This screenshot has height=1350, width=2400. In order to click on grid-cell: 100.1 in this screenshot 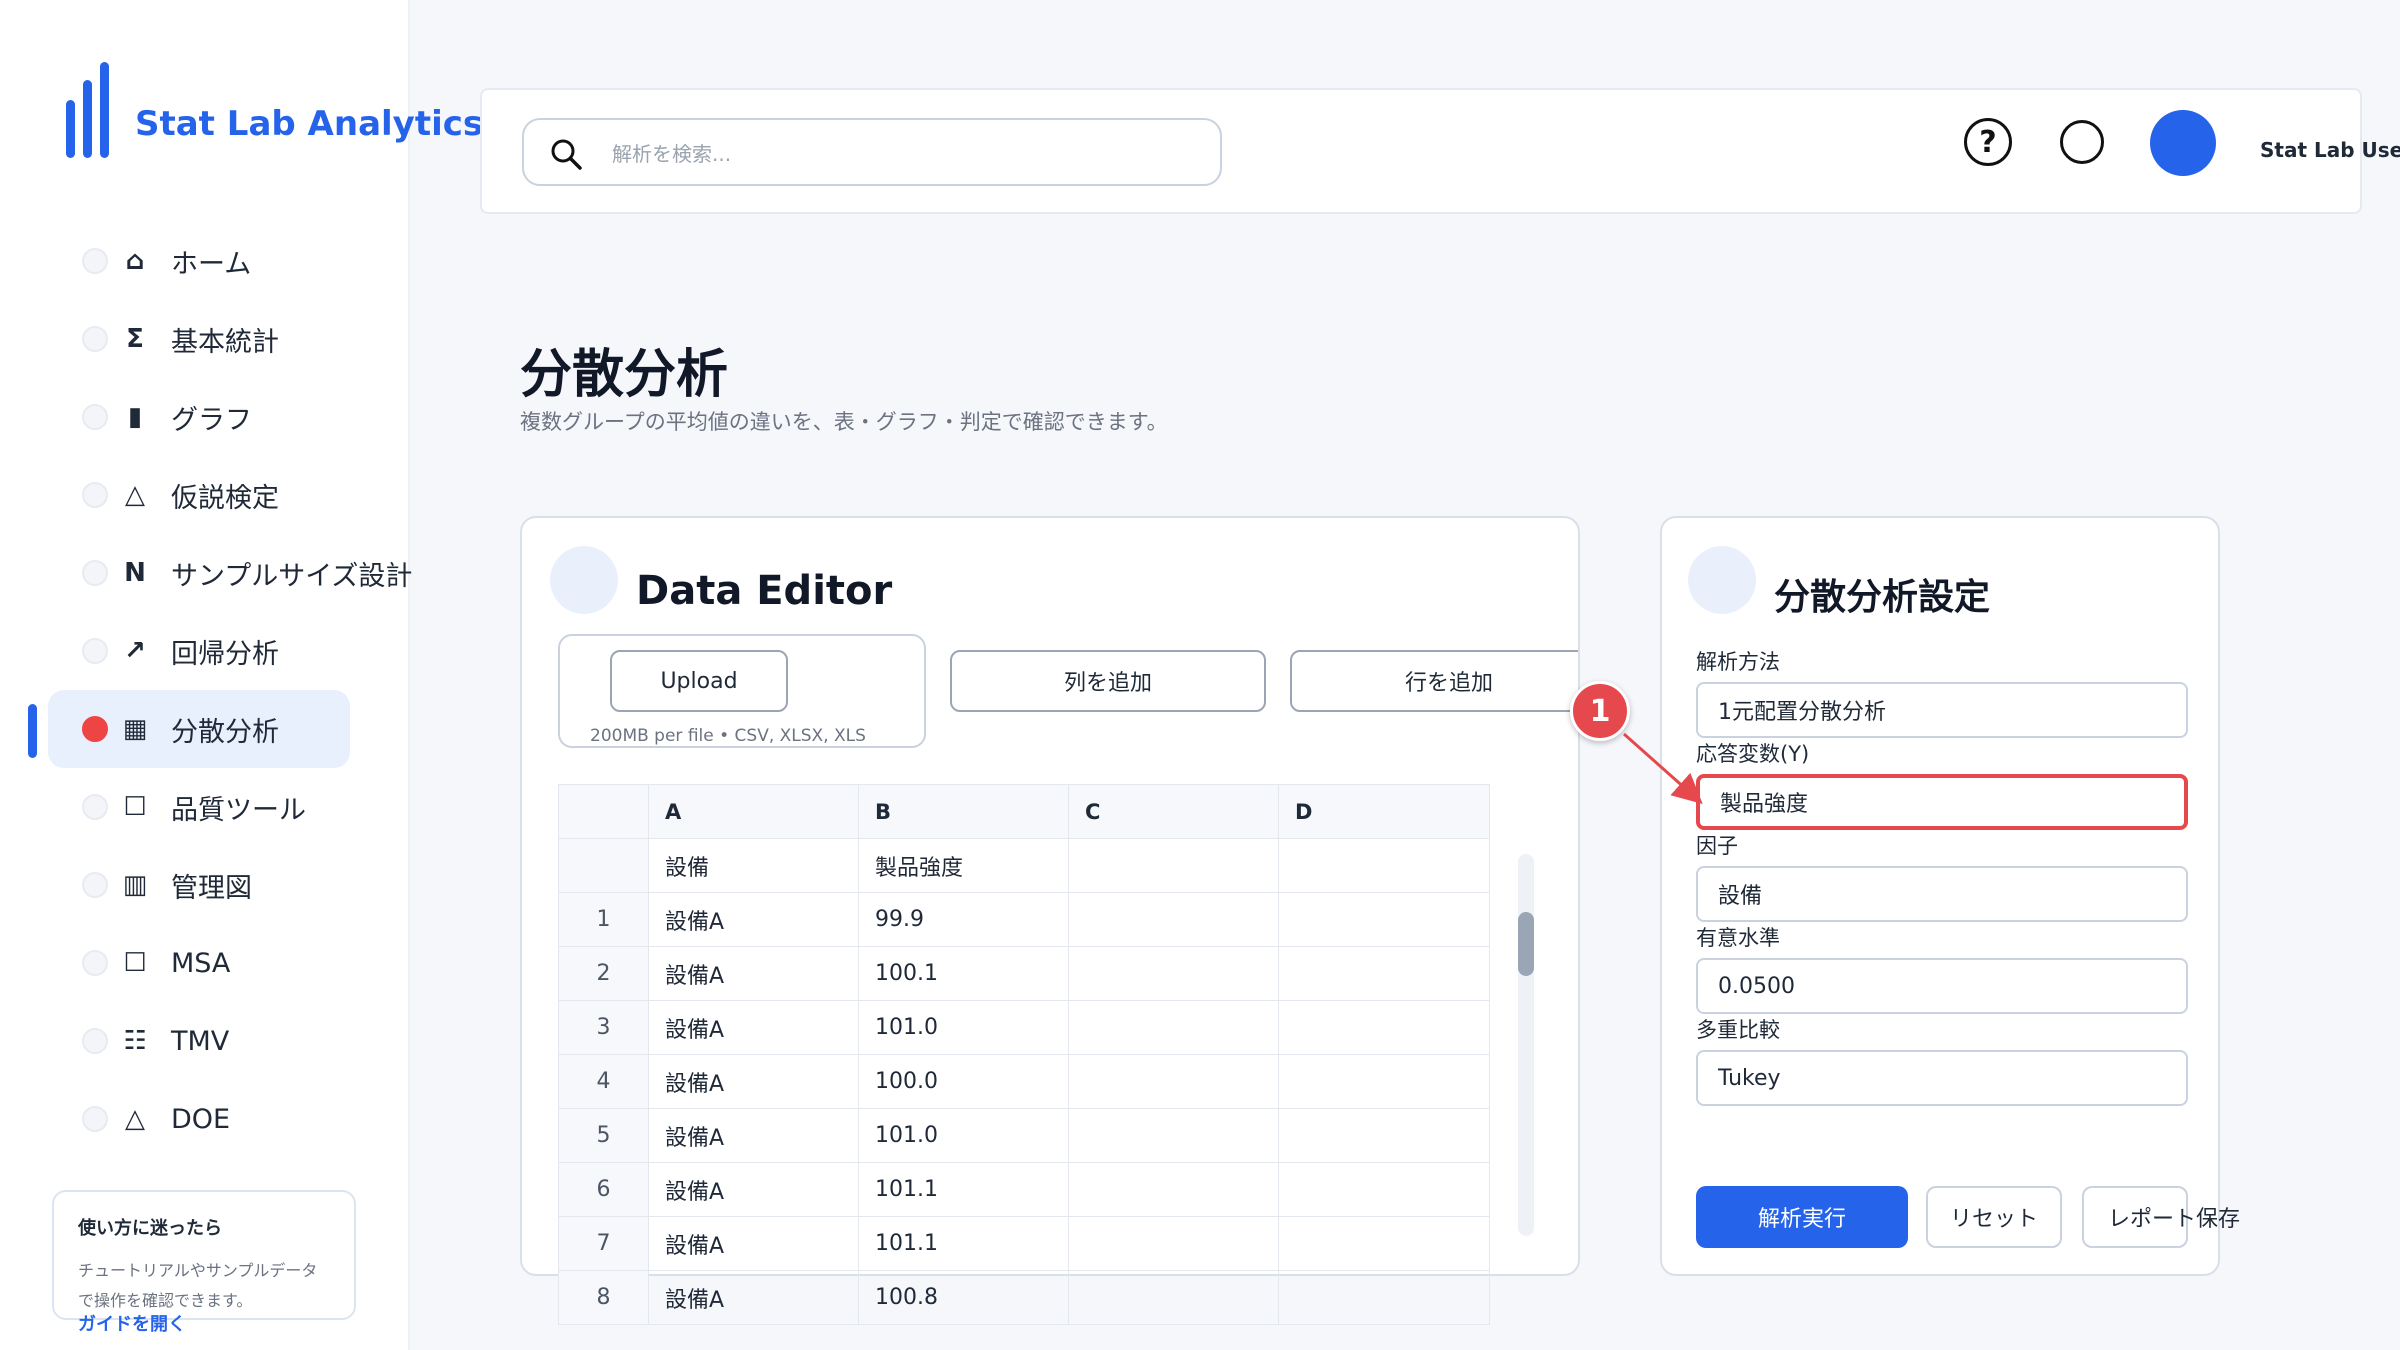, I will do `click(963, 973)`.